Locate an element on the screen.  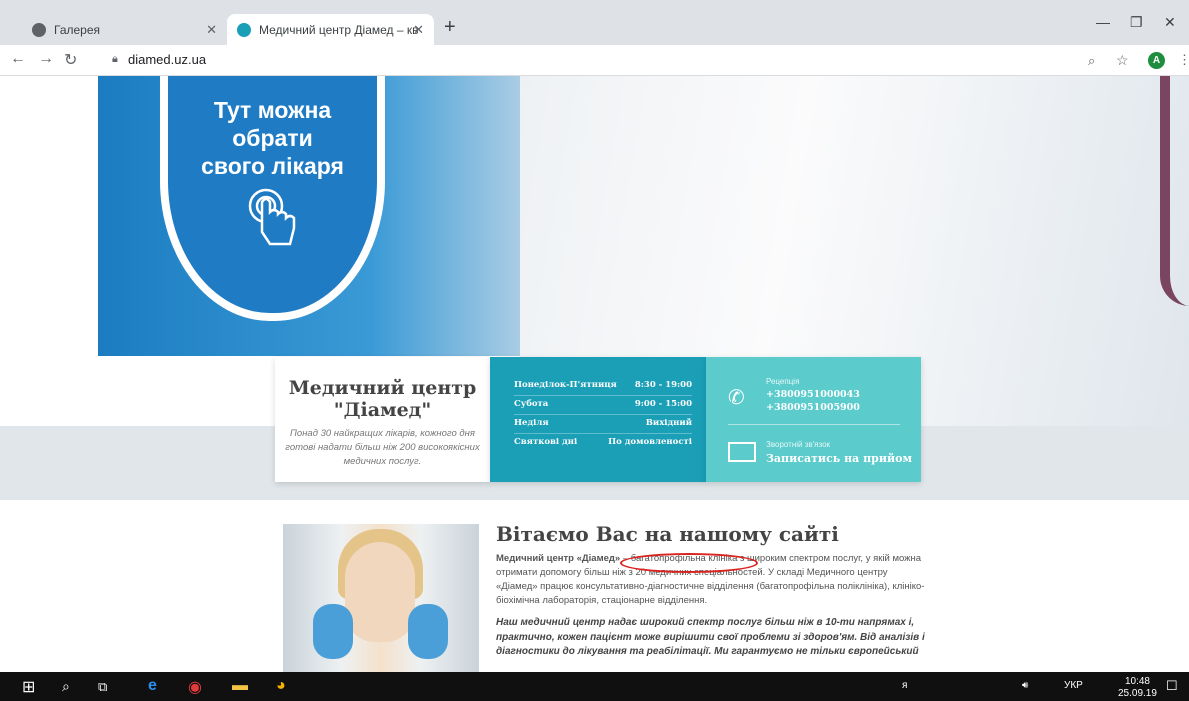
new-tab-button: + is located at coordinates (450, 27).